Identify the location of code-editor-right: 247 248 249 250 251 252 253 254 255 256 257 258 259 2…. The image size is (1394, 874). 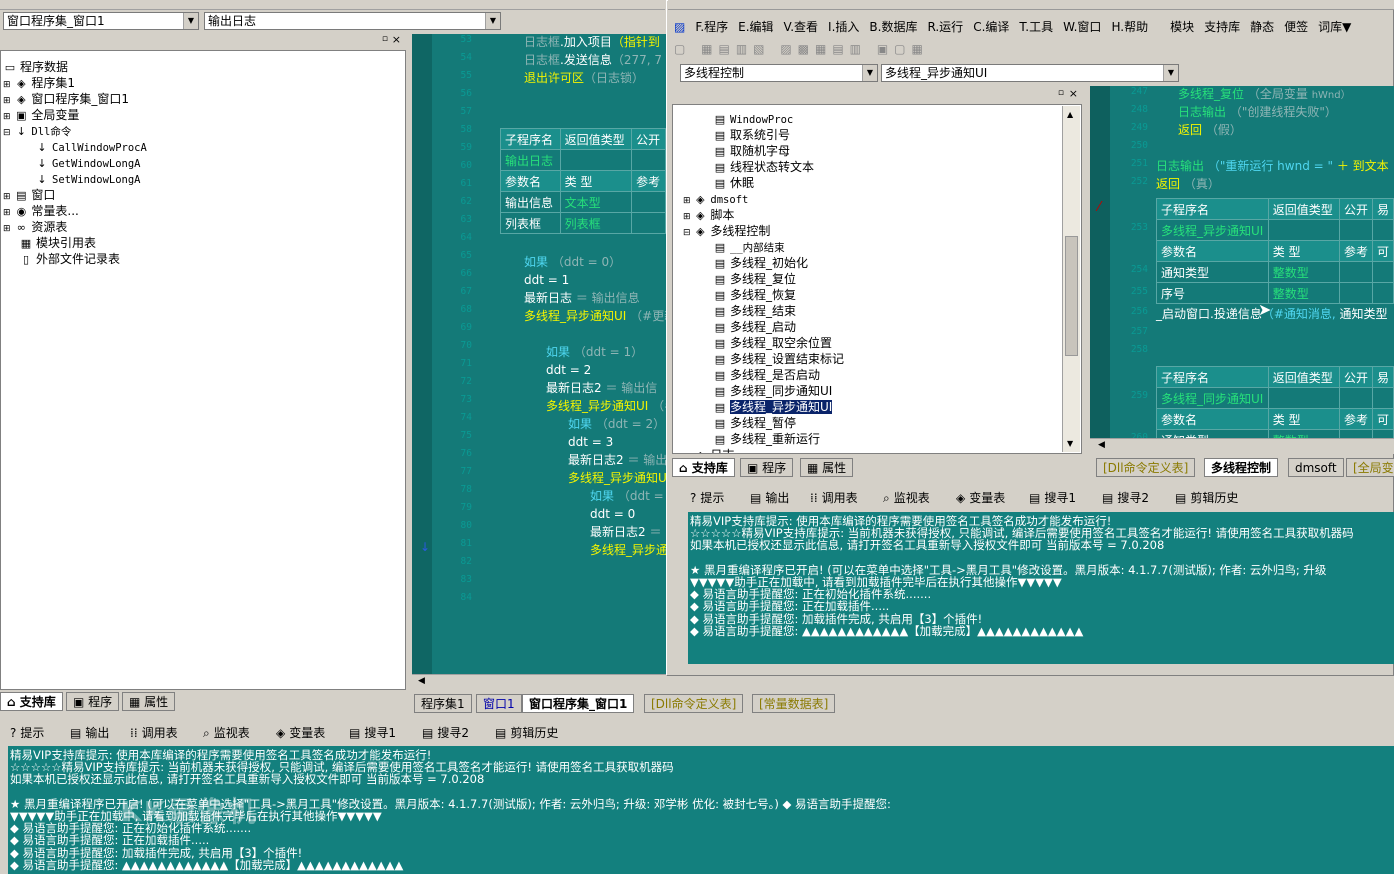
(1242, 262).